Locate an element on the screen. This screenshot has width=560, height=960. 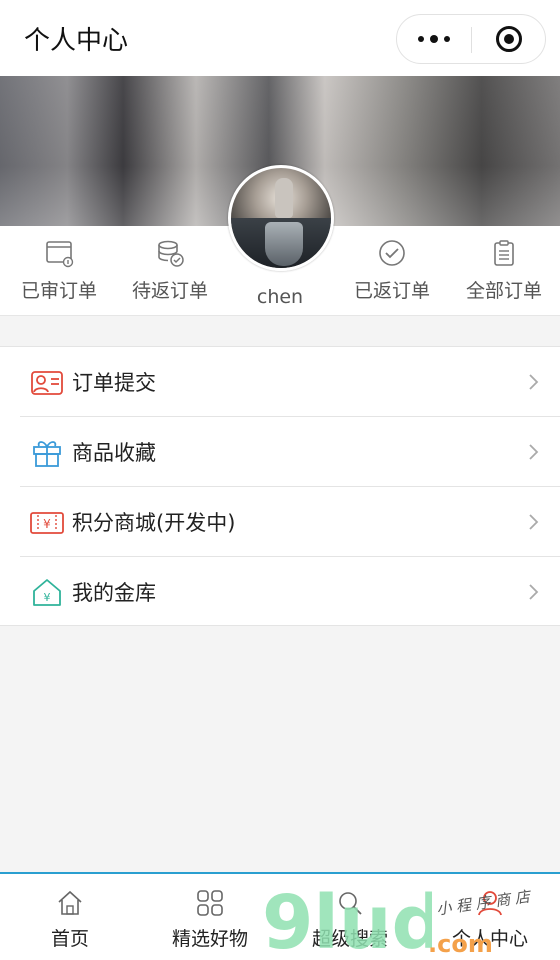
target-icon is located at coordinates (509, 39).